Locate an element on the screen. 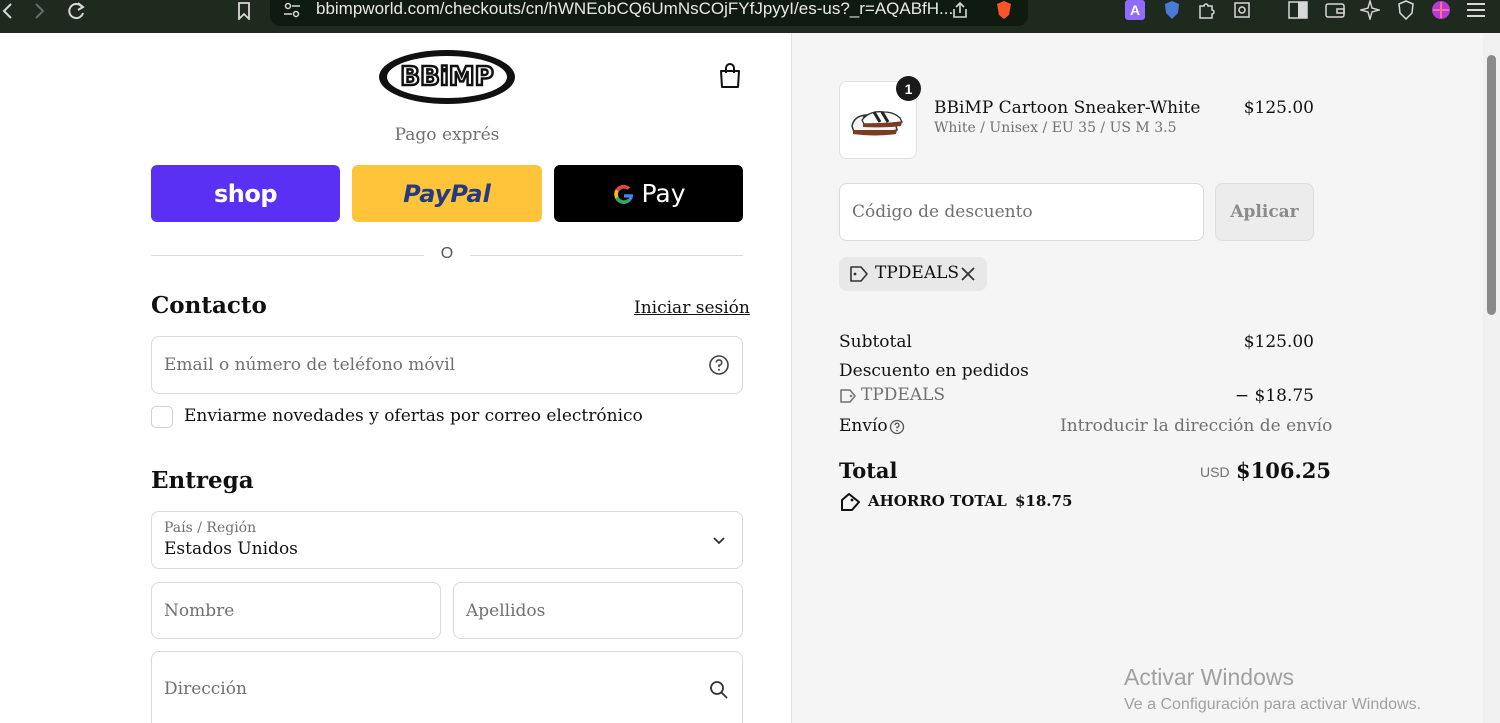 Image resolution: width=1500 pixels, height=723 pixels. google-pay-label: Pay is located at coordinates (663, 193).